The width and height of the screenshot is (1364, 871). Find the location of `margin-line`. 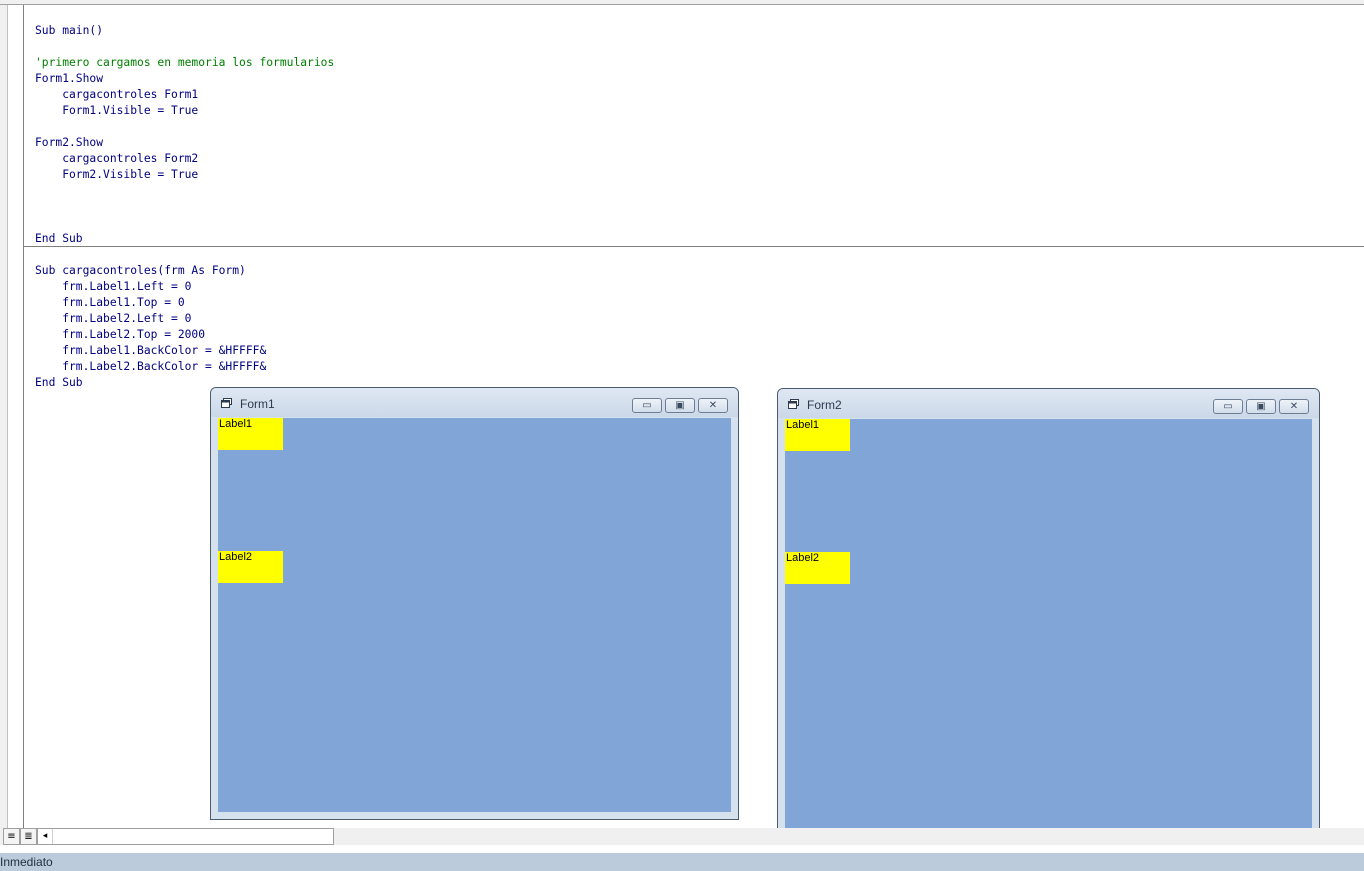

margin-line is located at coordinates (23, 416).